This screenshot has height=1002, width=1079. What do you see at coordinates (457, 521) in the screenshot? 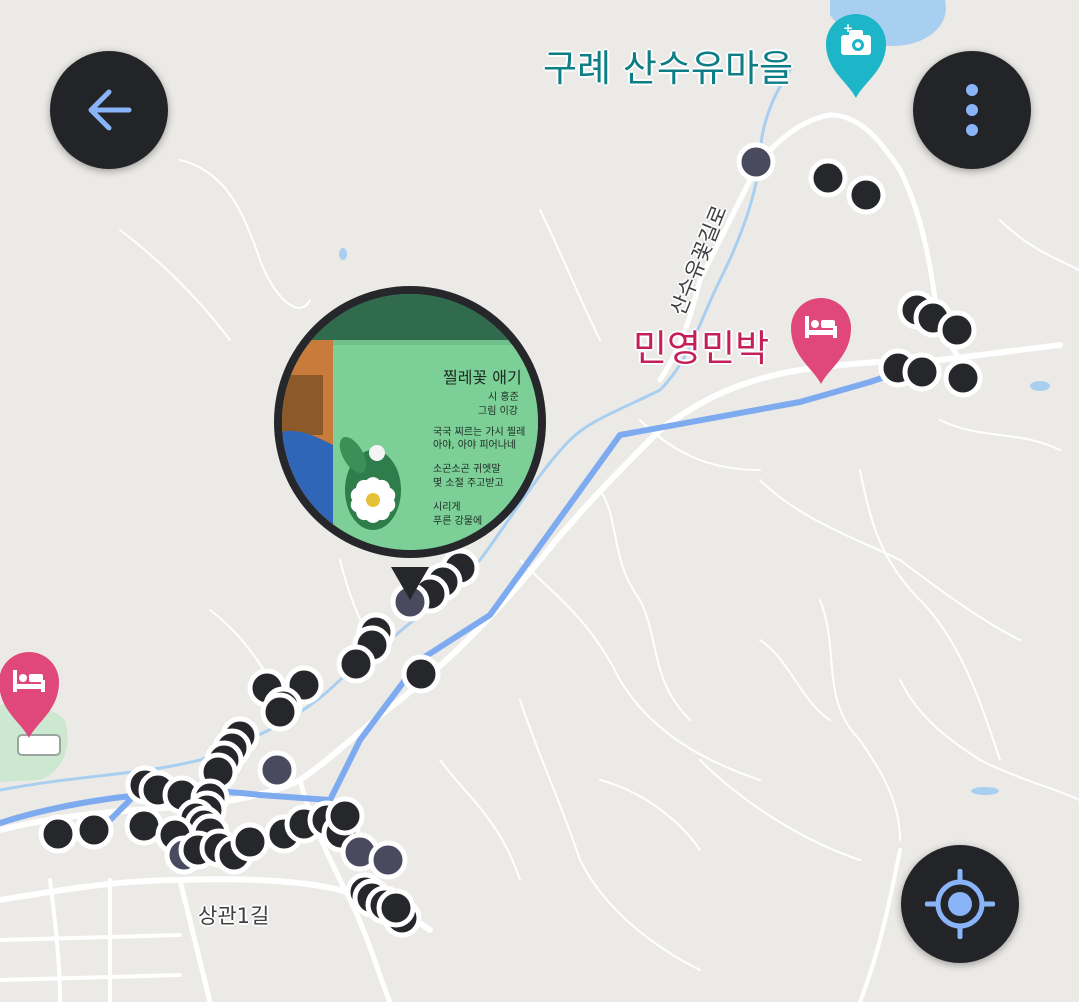
I see `sign-line: 푸른 강물에` at bounding box center [457, 521].